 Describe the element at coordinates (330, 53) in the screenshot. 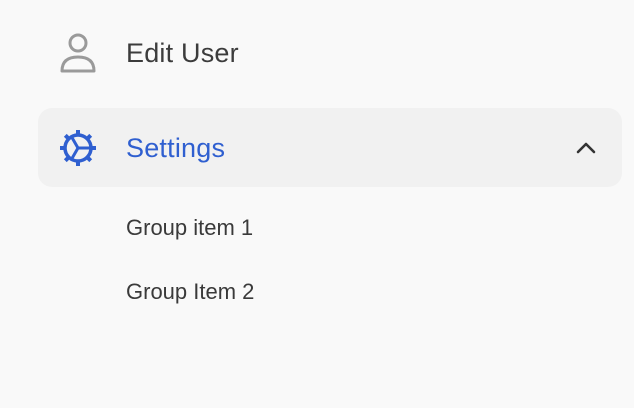

I see `nav-item-edit-user: Edit User` at that location.